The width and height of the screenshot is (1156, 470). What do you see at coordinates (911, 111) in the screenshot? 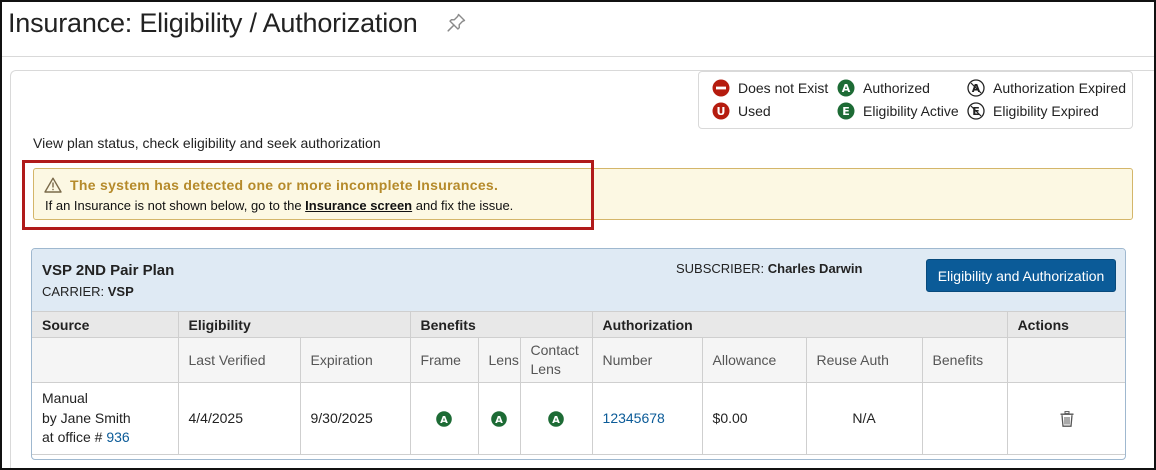
I see `legend-label: Eligibility Active` at bounding box center [911, 111].